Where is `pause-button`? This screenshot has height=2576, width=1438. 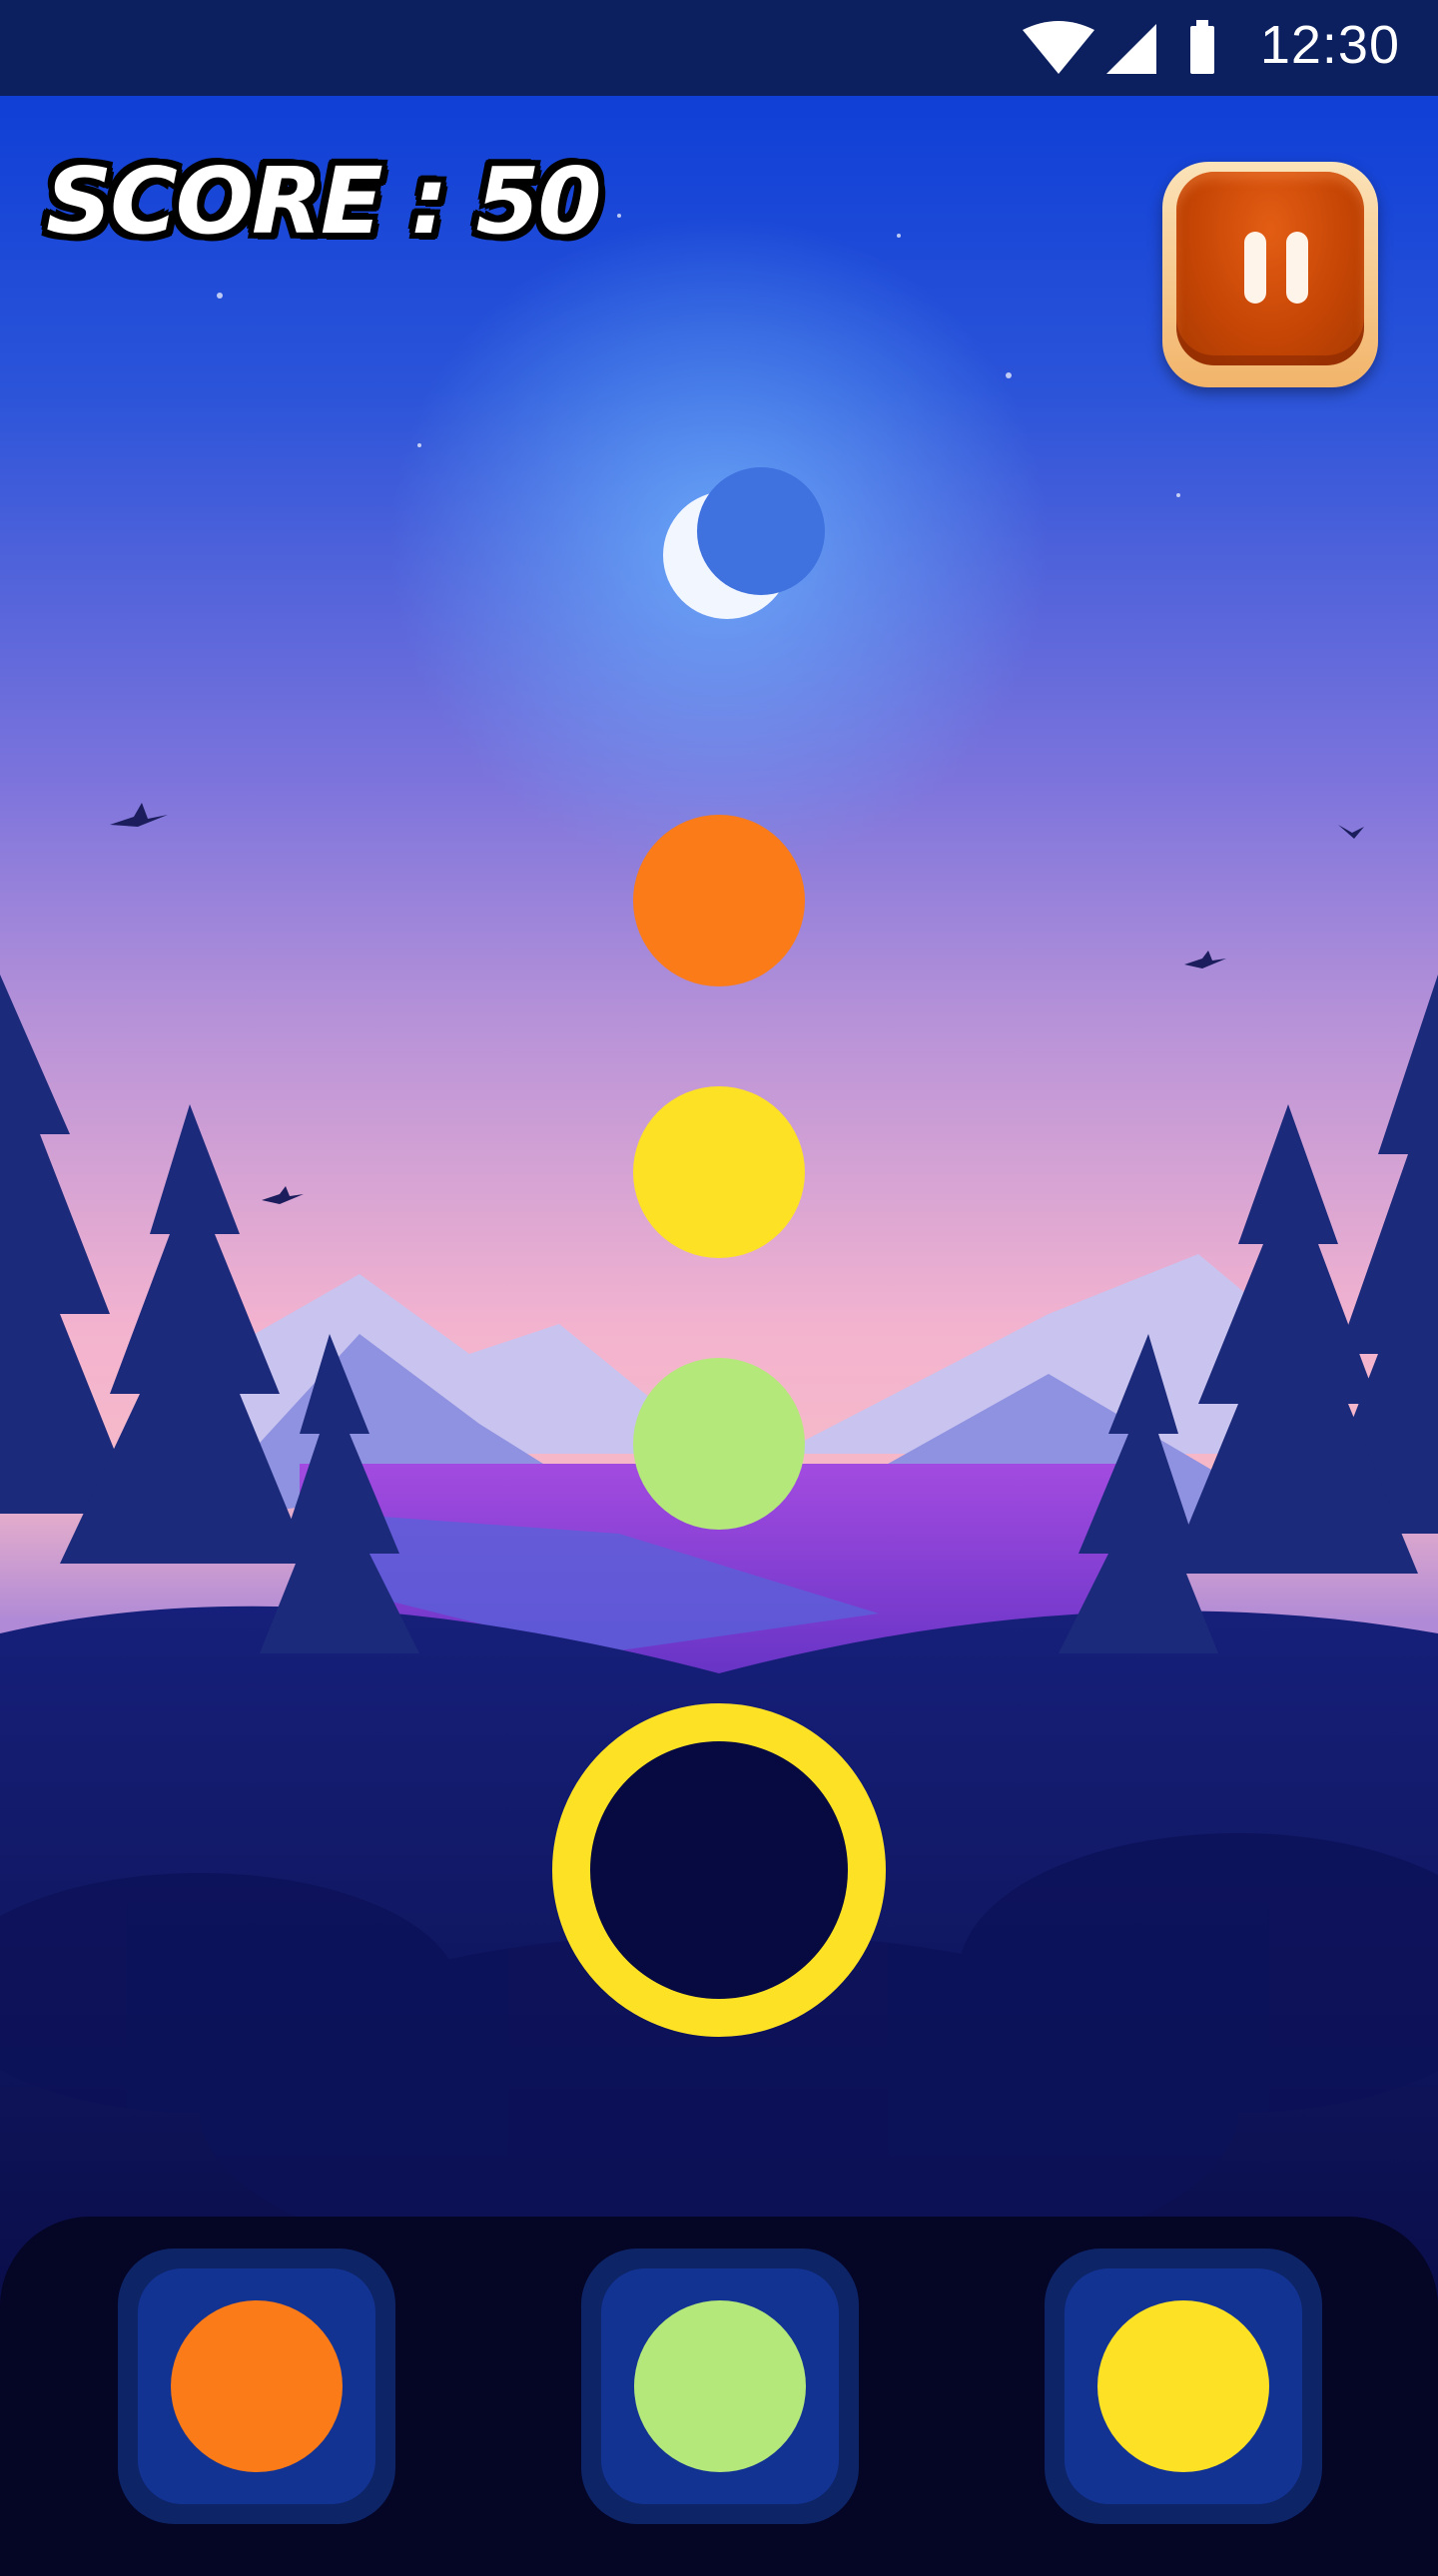
pause-button is located at coordinates (1270, 274).